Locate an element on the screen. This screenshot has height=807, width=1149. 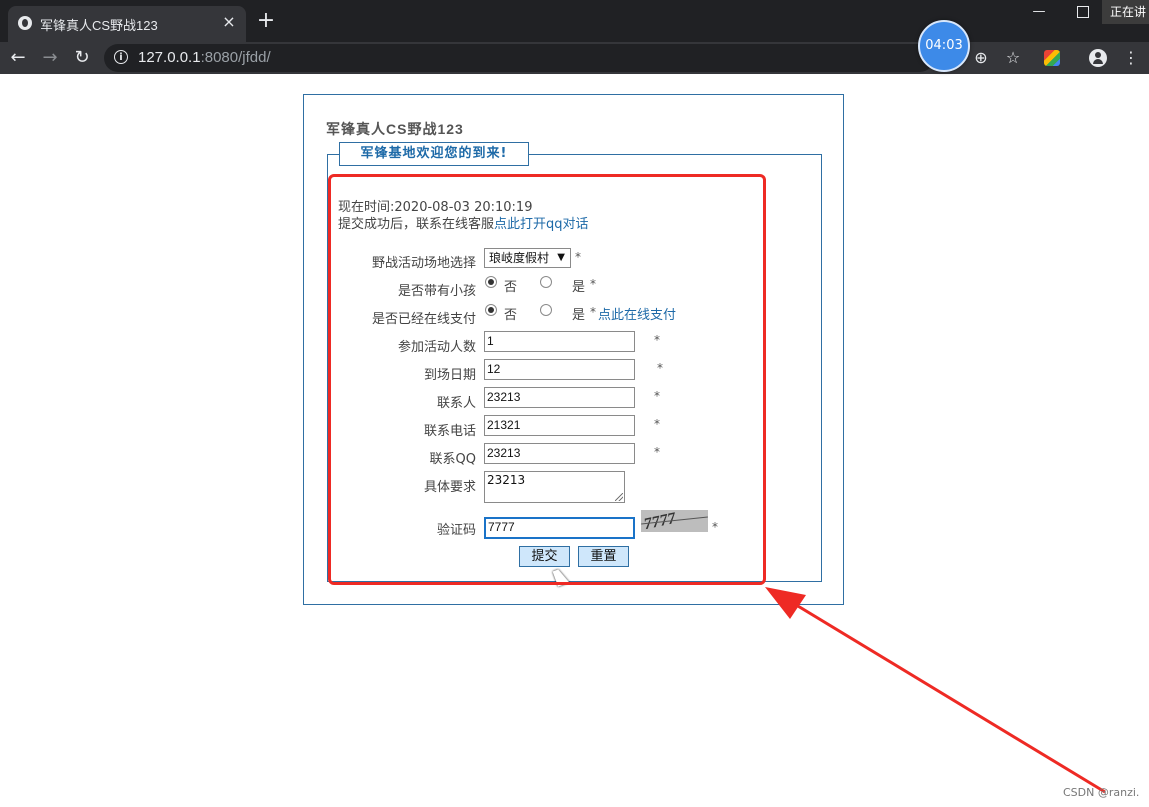
site-info-icon: i is located at coordinates (121, 57).